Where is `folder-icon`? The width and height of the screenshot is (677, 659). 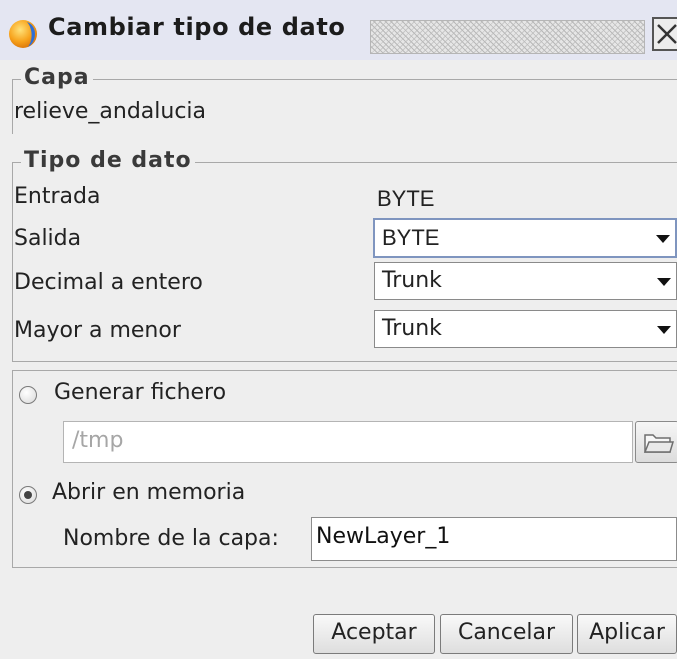
folder-icon is located at coordinates (659, 443).